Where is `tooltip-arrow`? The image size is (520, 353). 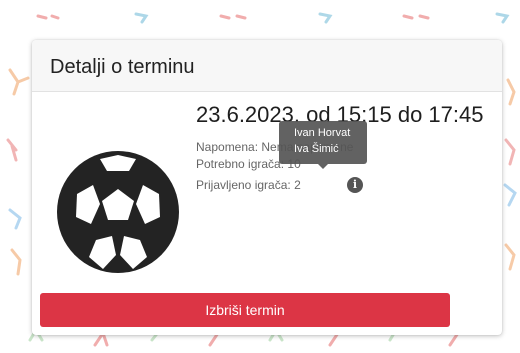 tooltip-arrow is located at coordinates (323, 166).